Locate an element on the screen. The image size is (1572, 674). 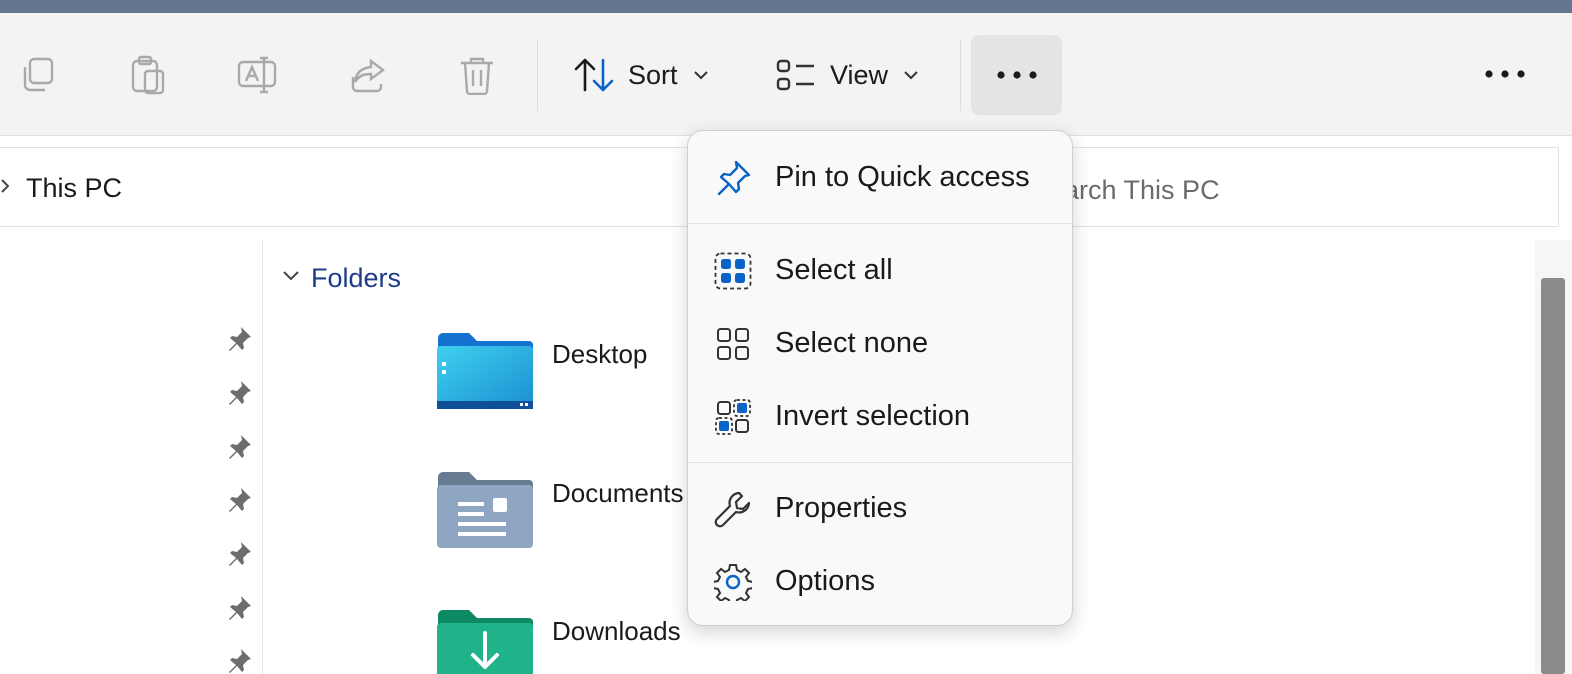
share-button is located at coordinates (368, 75).